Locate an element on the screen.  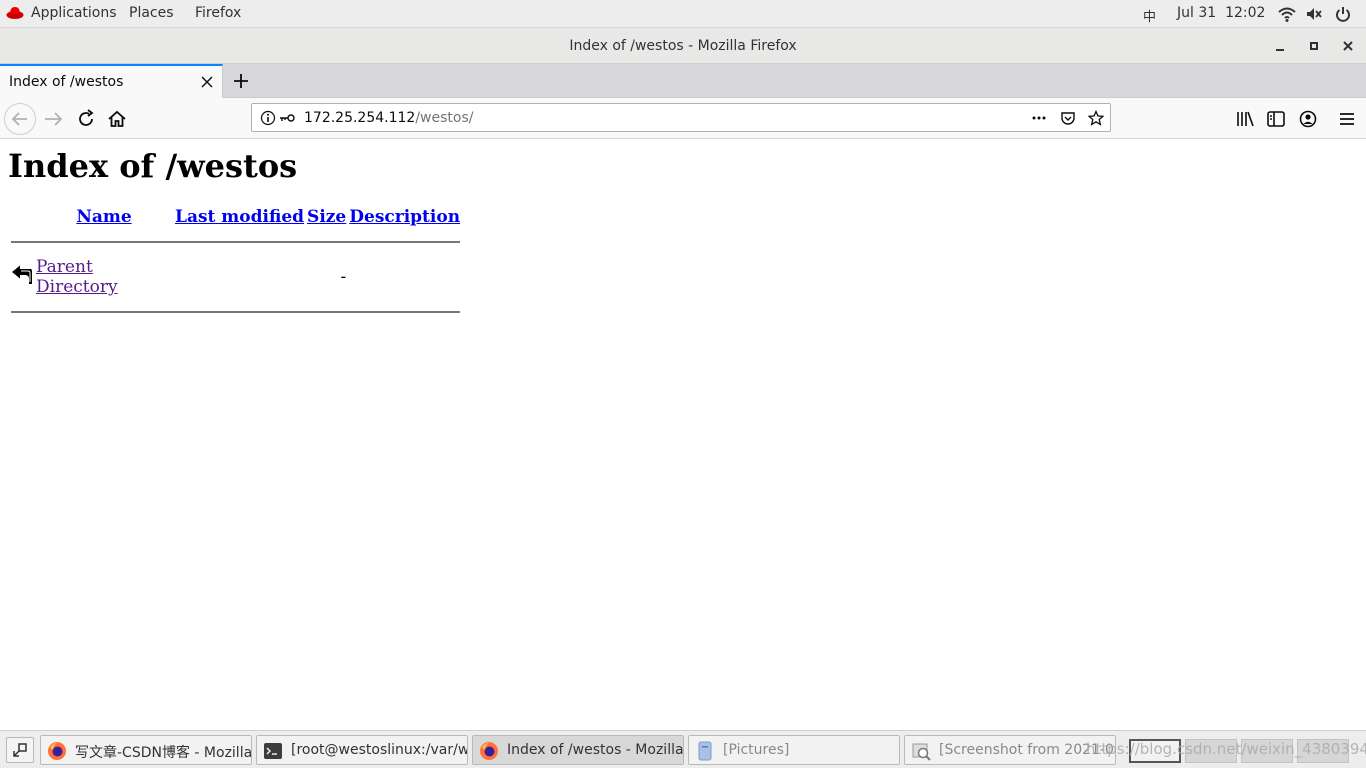
hamburger-menu-icon is located at coordinates (1347, 119).